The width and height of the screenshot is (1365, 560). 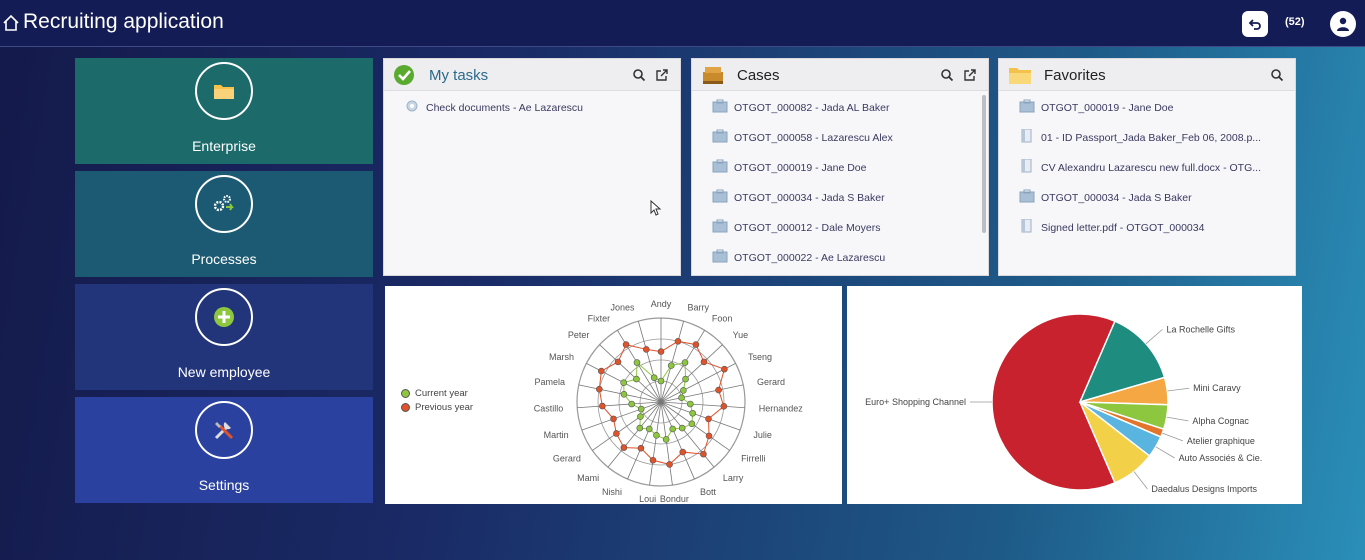 I want to click on case-item: OTGOT_000082 - Jada AL Baker, so click(x=840, y=114).